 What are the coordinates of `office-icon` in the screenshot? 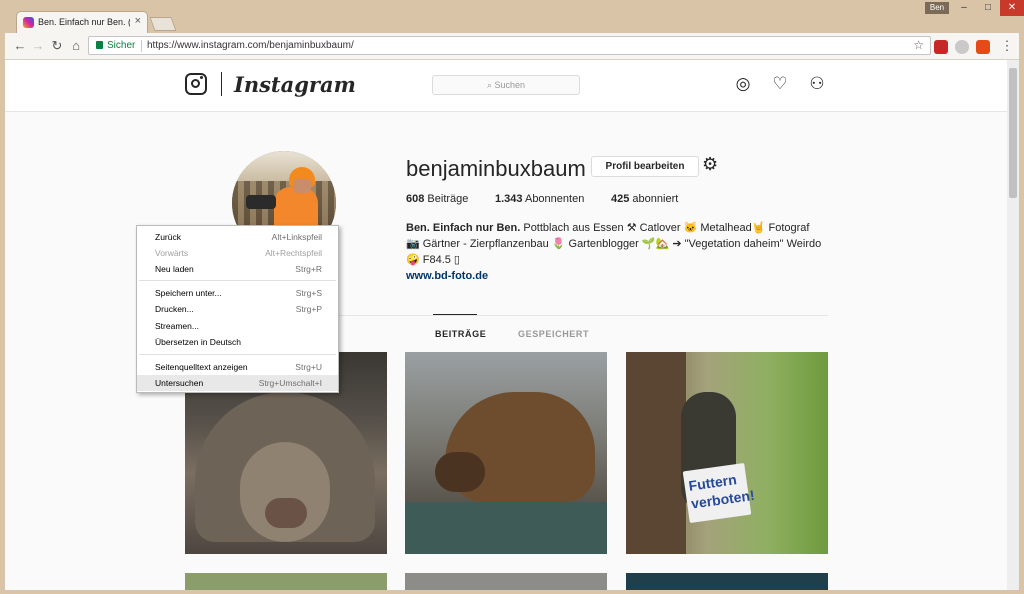 It's located at (983, 47).